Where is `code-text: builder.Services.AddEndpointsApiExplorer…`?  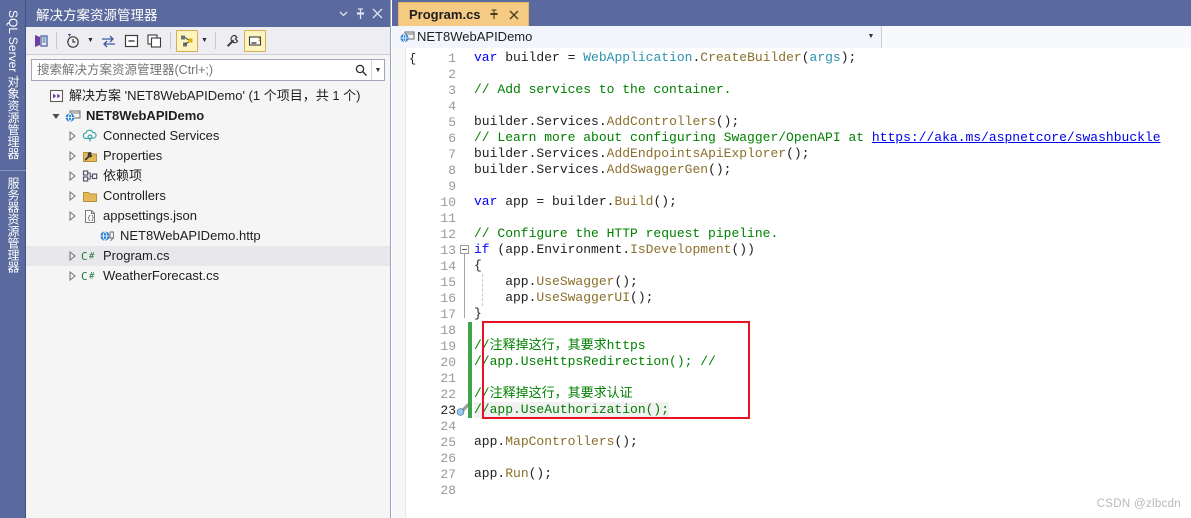 code-text: builder.Services.AddEndpointsApiExplorer… is located at coordinates (642, 154).